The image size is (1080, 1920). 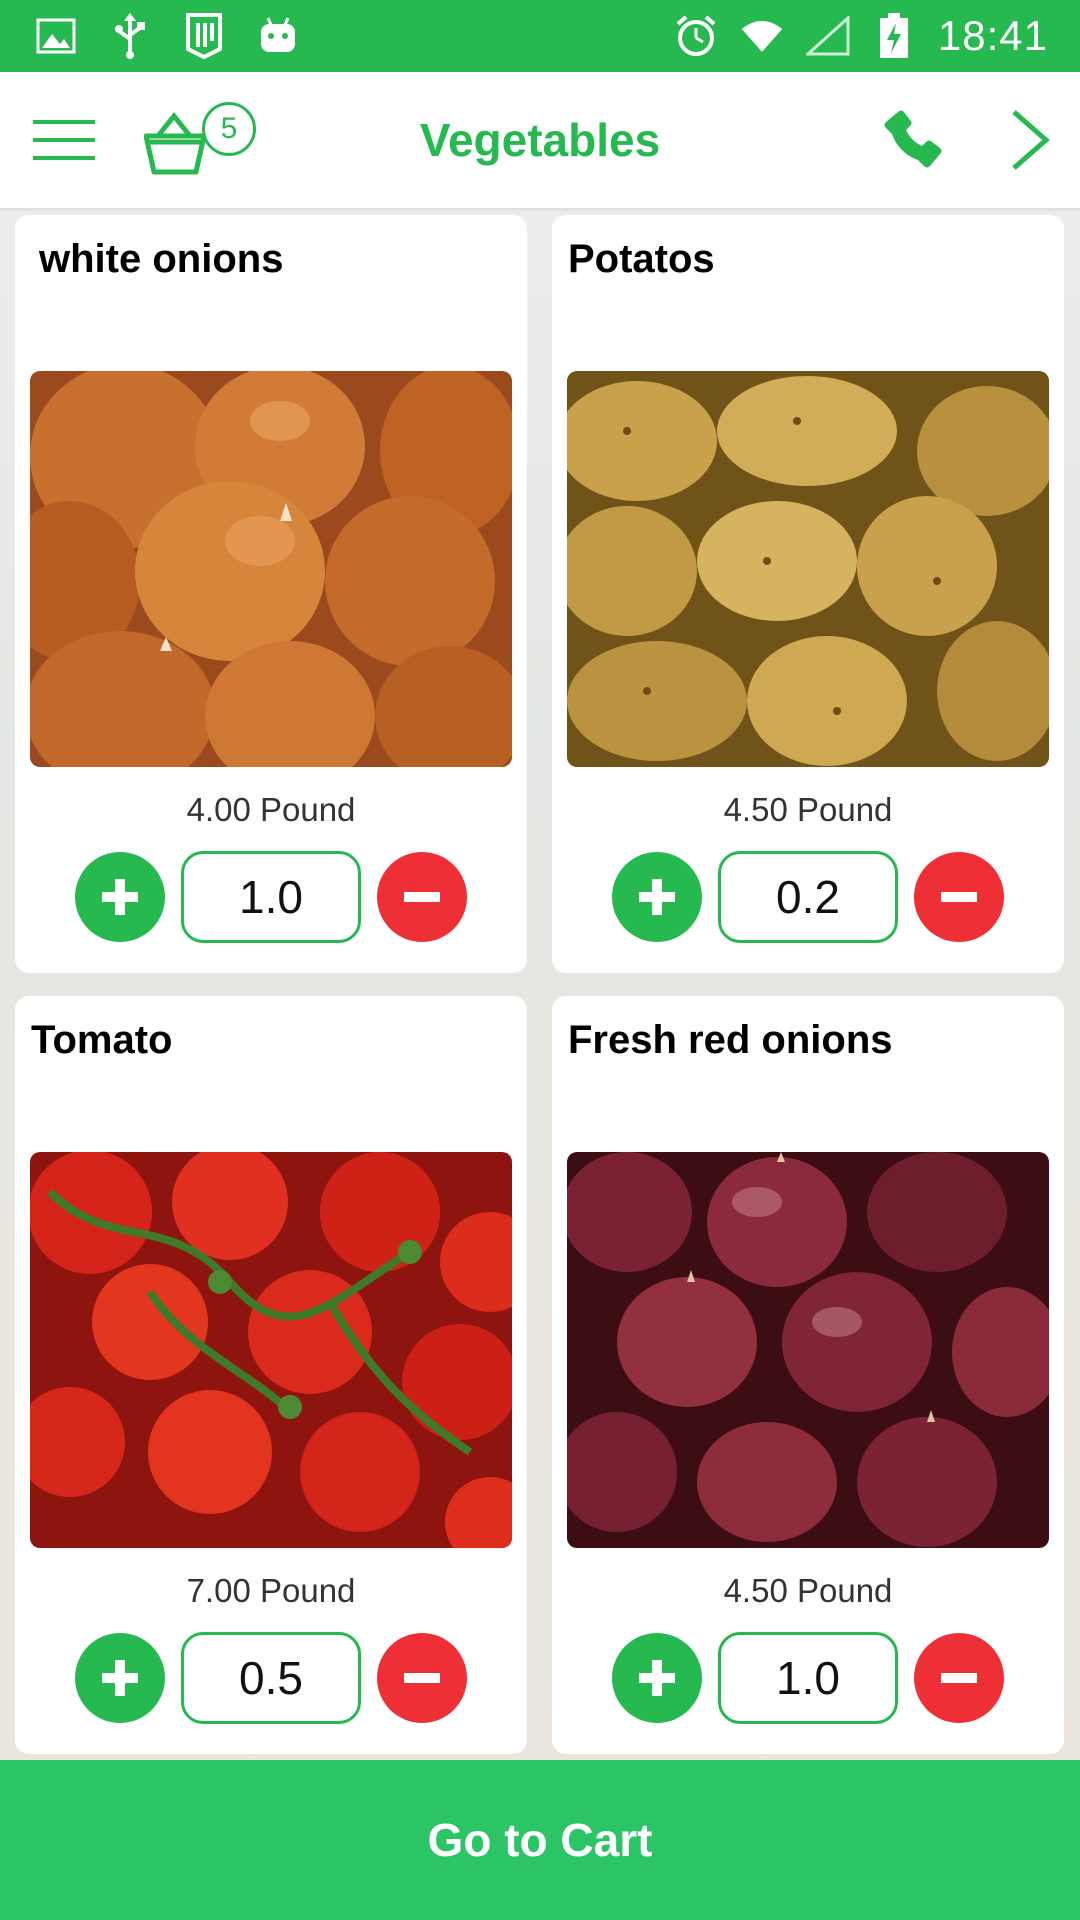 I want to click on usb-icon, so click(x=130, y=36).